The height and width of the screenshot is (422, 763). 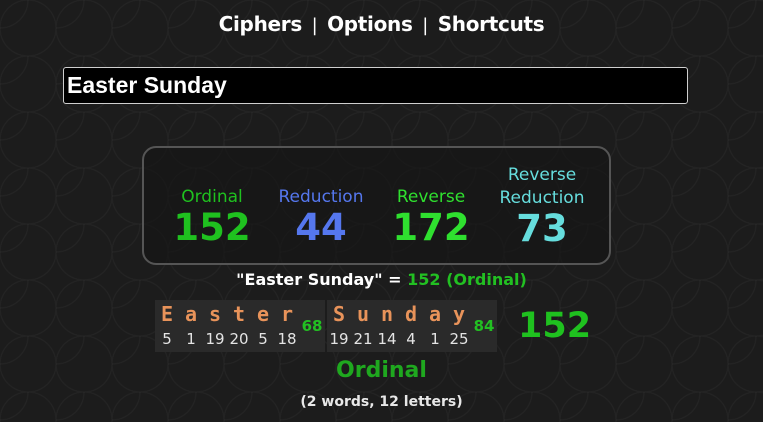 I want to click on breakdown-letter-value: 20, so click(x=239, y=339).